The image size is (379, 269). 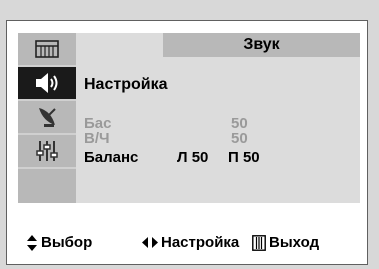 I want to click on sidebar-item-picture, so click(x=47, y=50).